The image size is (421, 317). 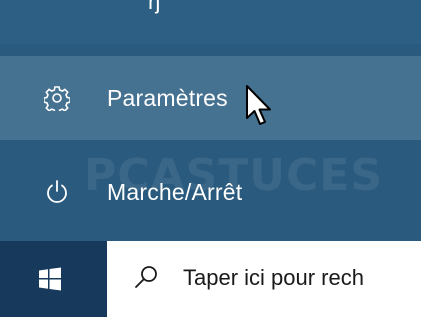 What do you see at coordinates (167, 97) in the screenshot?
I see `settings-label: Paramètres` at bounding box center [167, 97].